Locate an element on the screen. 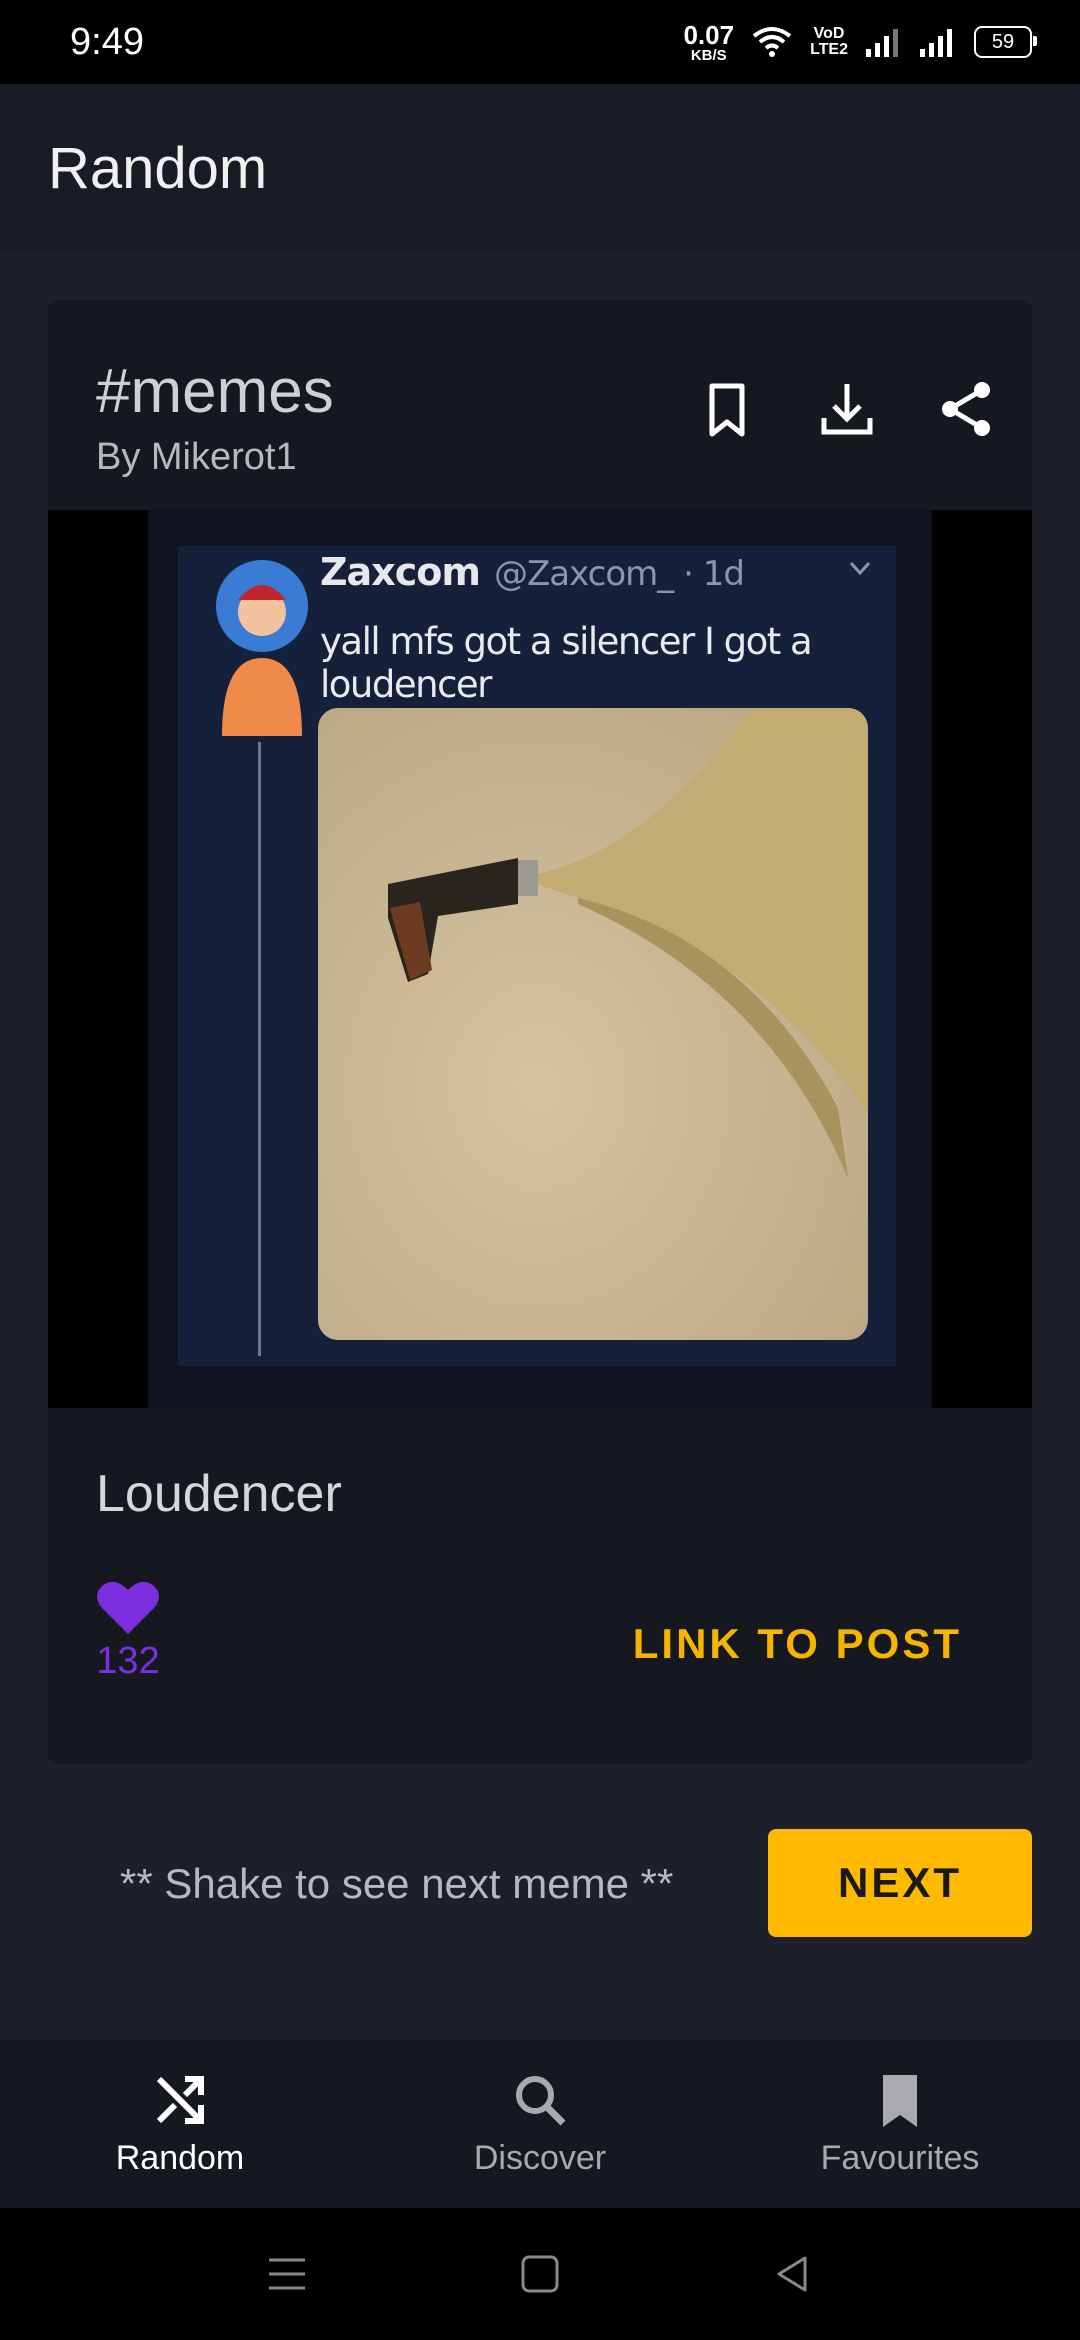  nav-label-random: Random is located at coordinates (180, 2157).